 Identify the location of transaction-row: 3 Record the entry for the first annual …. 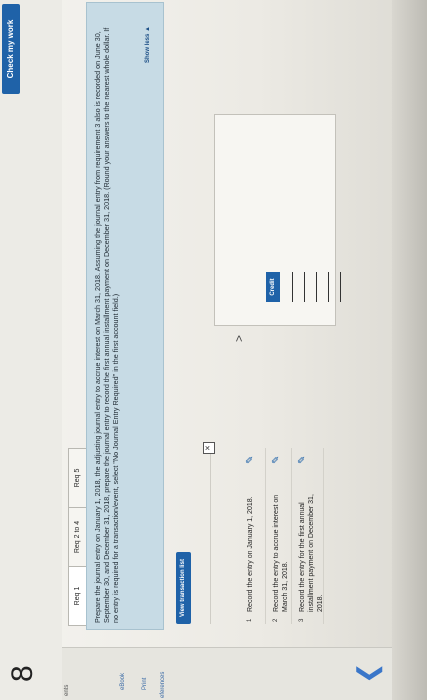
(309, 536).